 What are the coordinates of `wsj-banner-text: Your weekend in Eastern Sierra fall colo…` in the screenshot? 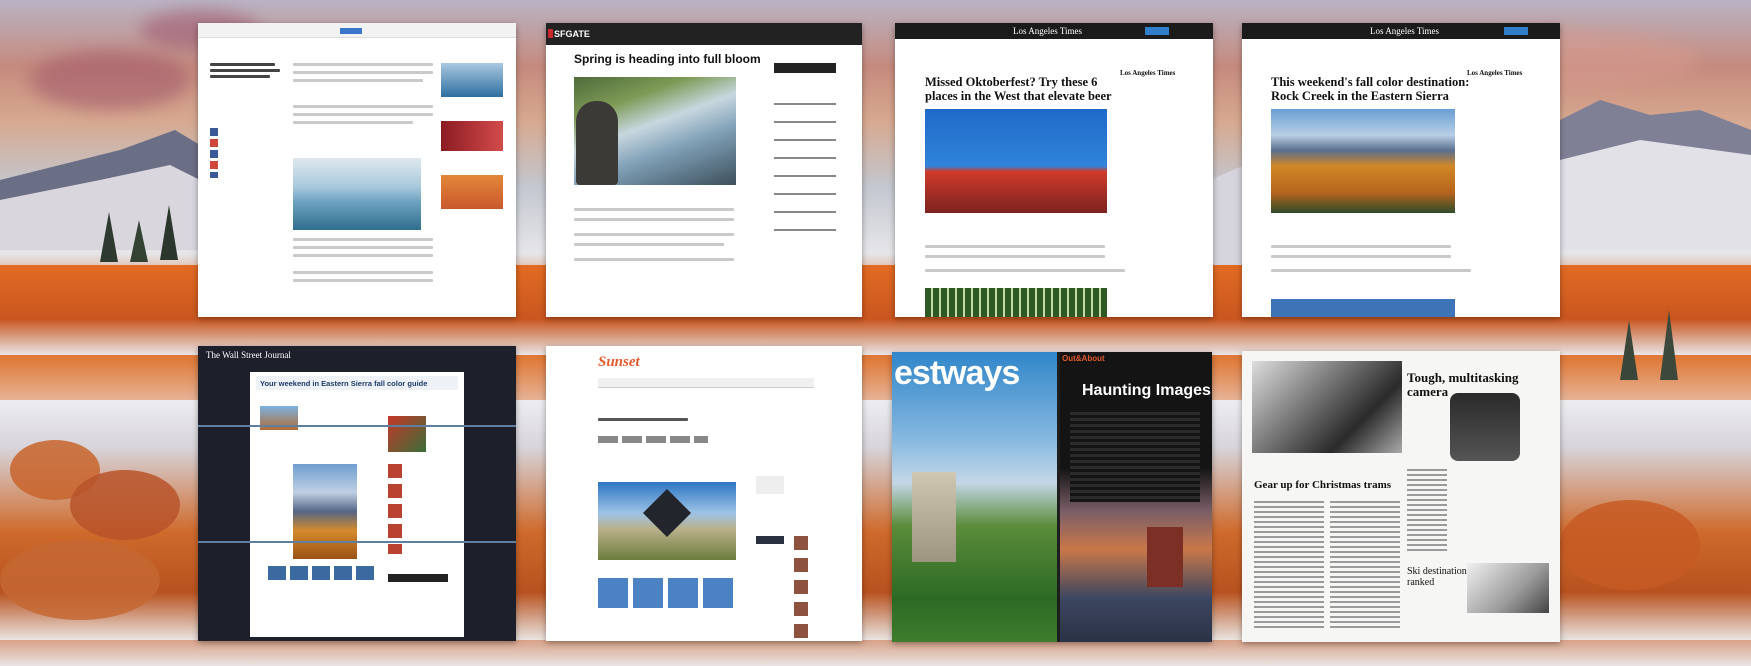 It's located at (344, 383).